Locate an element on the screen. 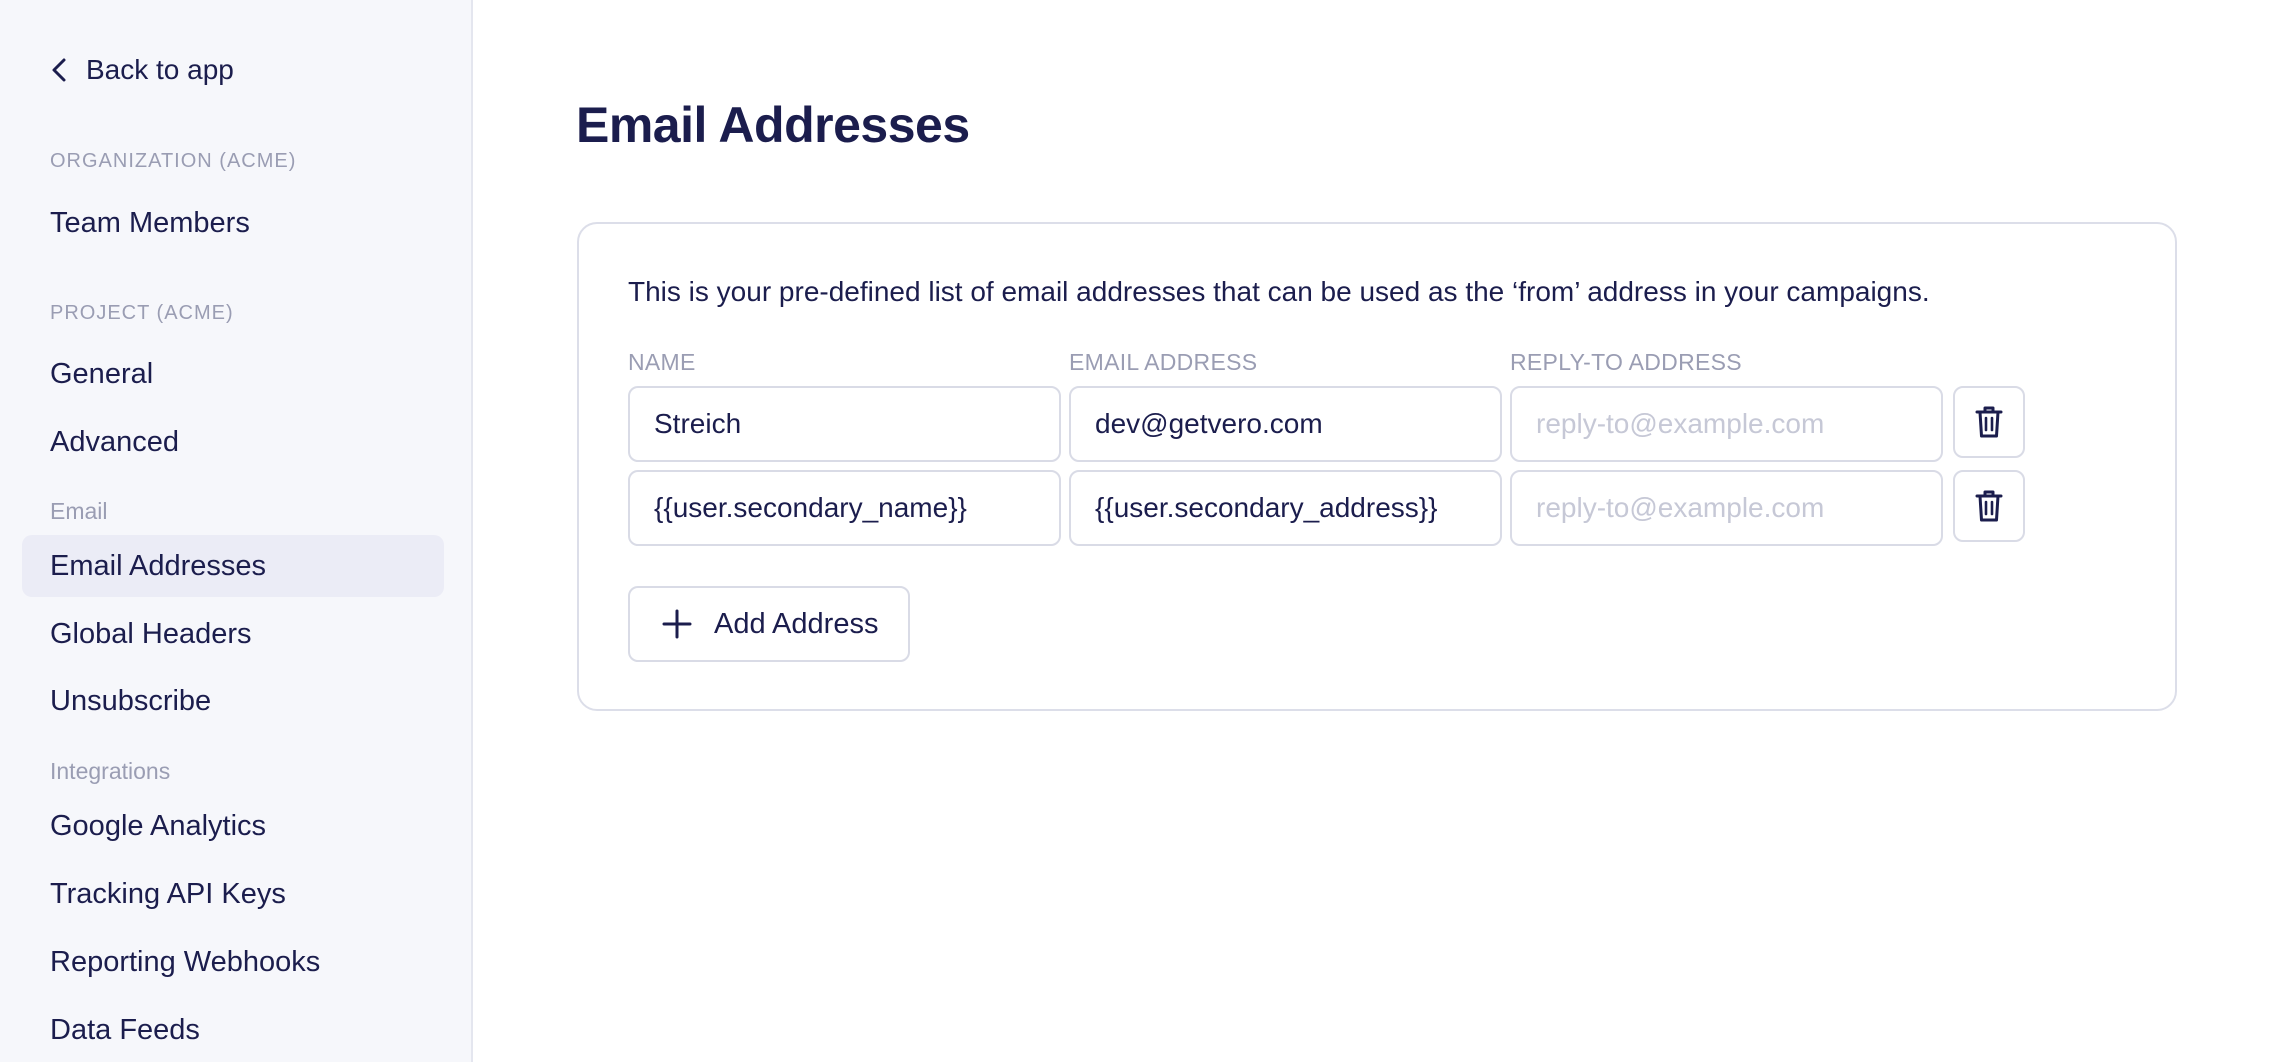 This screenshot has width=2272, height=1062. section-label-project: PROJECT (ACME) is located at coordinates (142, 313).